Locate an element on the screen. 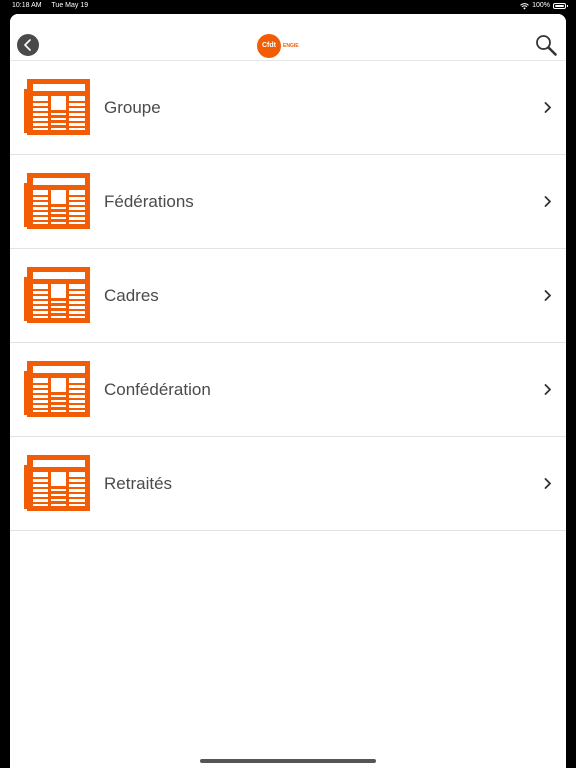  list-item-label: Confédération is located at coordinates (157, 389).